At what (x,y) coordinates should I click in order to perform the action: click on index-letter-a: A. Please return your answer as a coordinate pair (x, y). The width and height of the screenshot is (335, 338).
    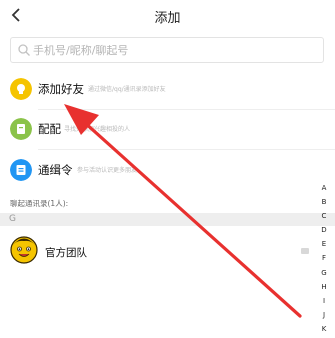
    Looking at the image, I should click on (324, 188).